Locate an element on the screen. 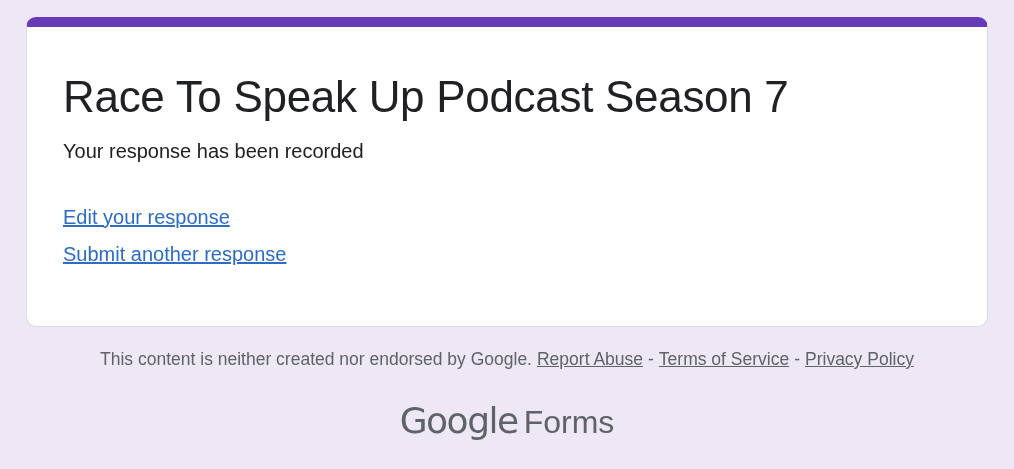 This screenshot has width=1014, height=469. response-link: Submit another response is located at coordinates (175, 254).